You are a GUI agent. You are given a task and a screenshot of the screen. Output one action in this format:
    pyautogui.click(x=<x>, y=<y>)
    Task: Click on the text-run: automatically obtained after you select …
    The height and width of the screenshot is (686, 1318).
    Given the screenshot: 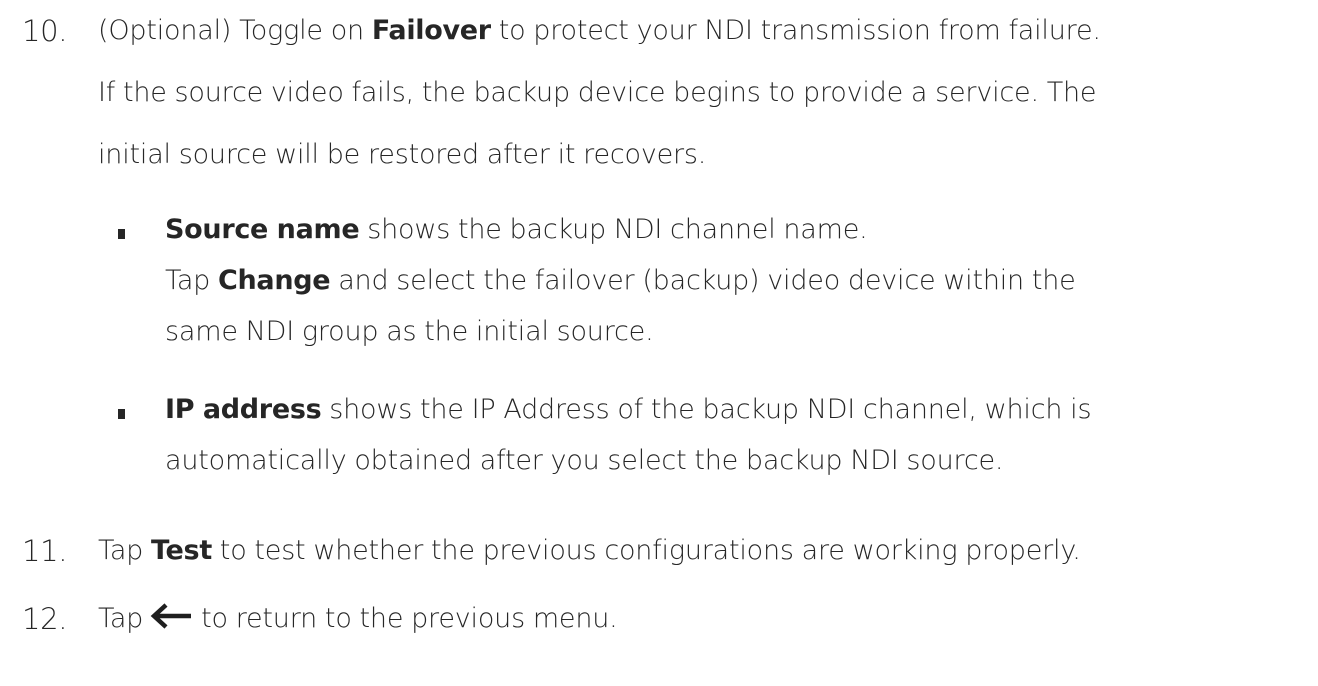 What is the action you would take?
    pyautogui.click(x=584, y=460)
    